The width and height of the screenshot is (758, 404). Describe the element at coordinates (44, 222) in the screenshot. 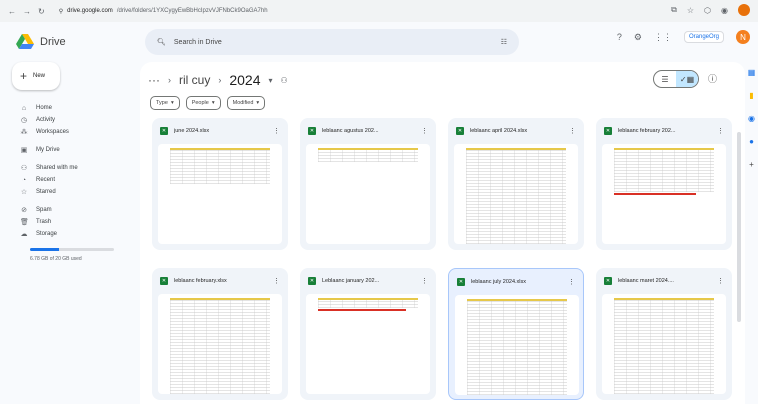

I see `sidebar-item-label: Trash` at that location.